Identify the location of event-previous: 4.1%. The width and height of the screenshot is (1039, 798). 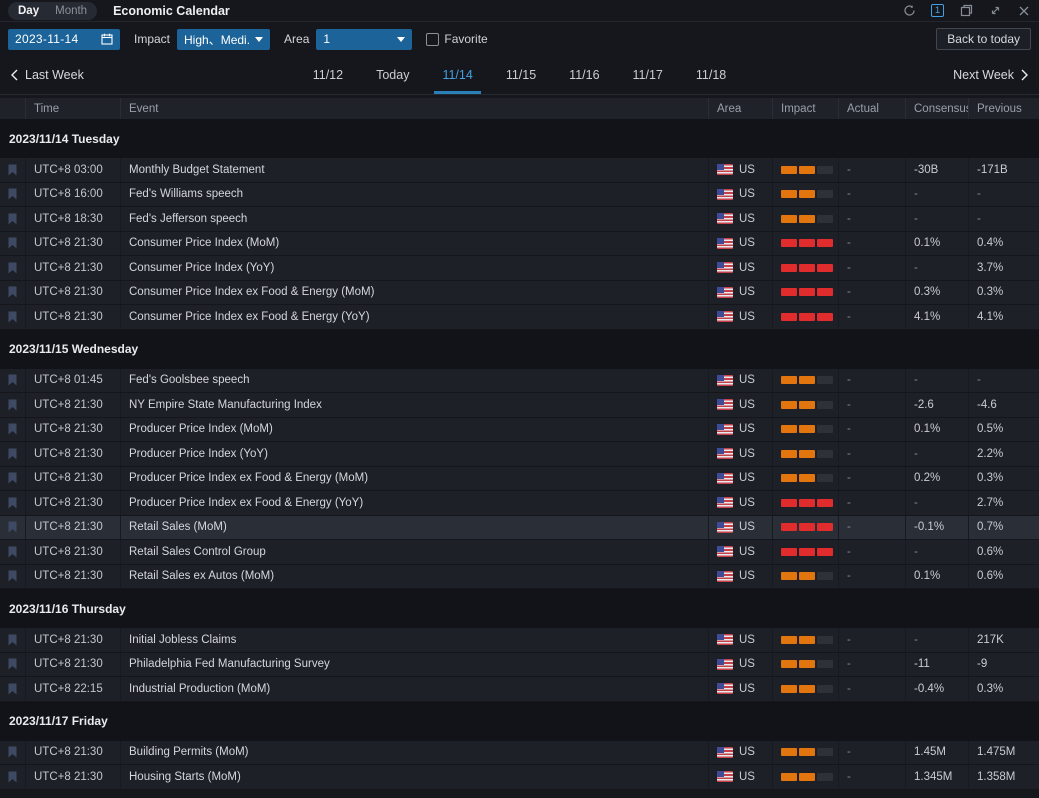
(1003, 317).